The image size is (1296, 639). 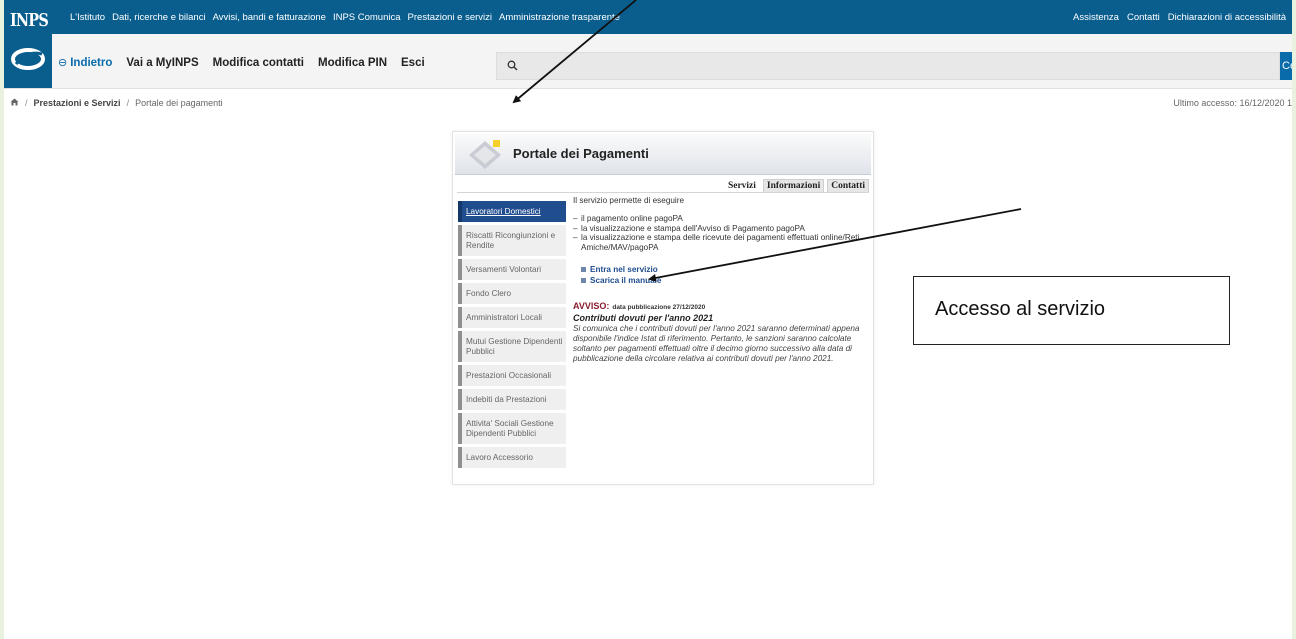 I want to click on arrow-to-service-link, so click(x=835, y=245).